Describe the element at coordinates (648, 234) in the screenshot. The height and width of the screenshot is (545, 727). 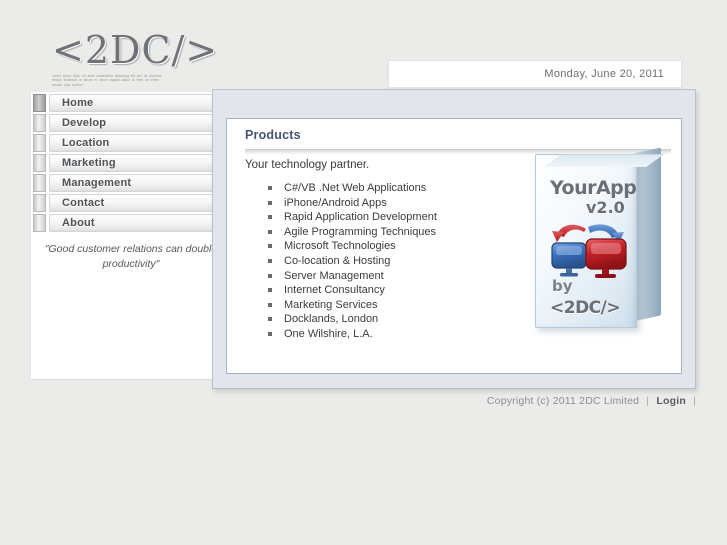
I see `box-side-face` at that location.